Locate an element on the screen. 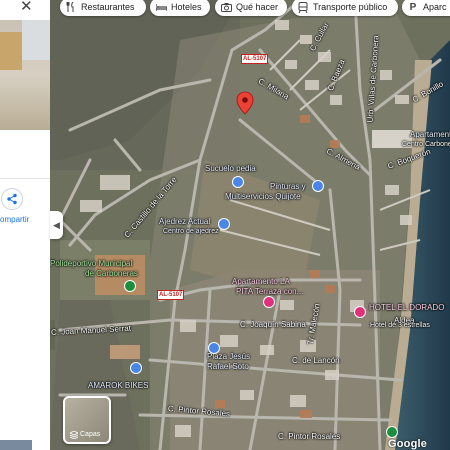 Image resolution: width=450 pixels, height=450 pixels. park-marker-icon is located at coordinates (392, 432).